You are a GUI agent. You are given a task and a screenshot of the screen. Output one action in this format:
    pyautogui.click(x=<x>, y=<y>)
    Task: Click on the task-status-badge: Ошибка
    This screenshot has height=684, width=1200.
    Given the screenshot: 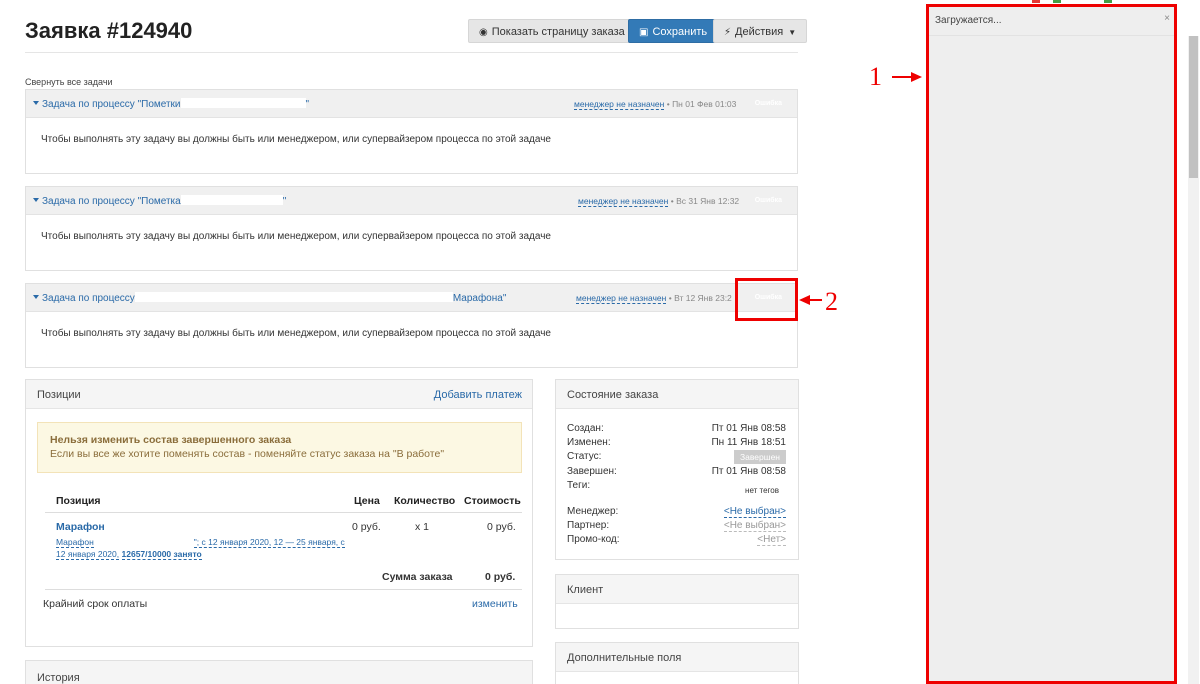 What is the action you would take?
    pyautogui.click(x=768, y=200)
    